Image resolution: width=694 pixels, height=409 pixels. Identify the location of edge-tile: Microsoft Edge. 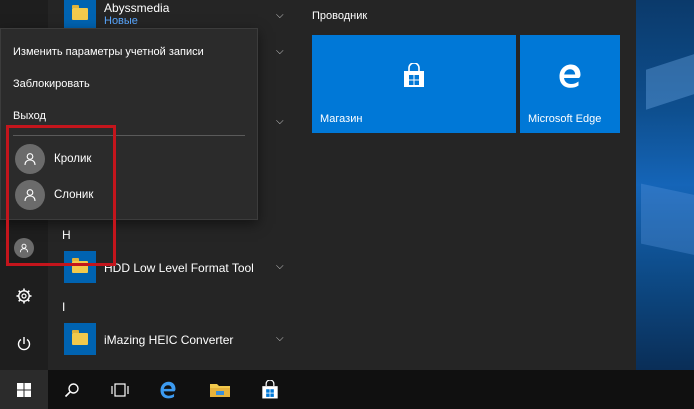
(570, 84).